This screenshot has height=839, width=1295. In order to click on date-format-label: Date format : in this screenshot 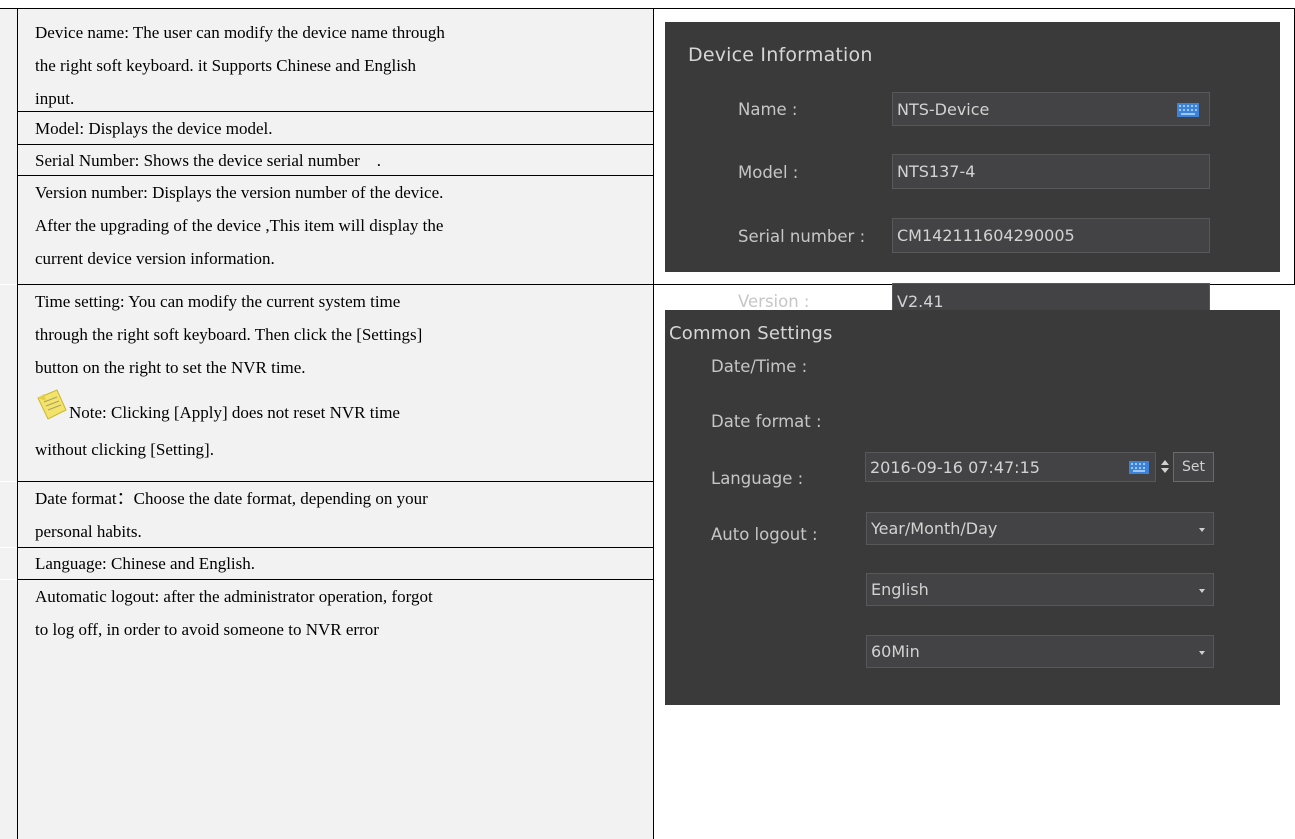, I will do `click(766, 421)`.